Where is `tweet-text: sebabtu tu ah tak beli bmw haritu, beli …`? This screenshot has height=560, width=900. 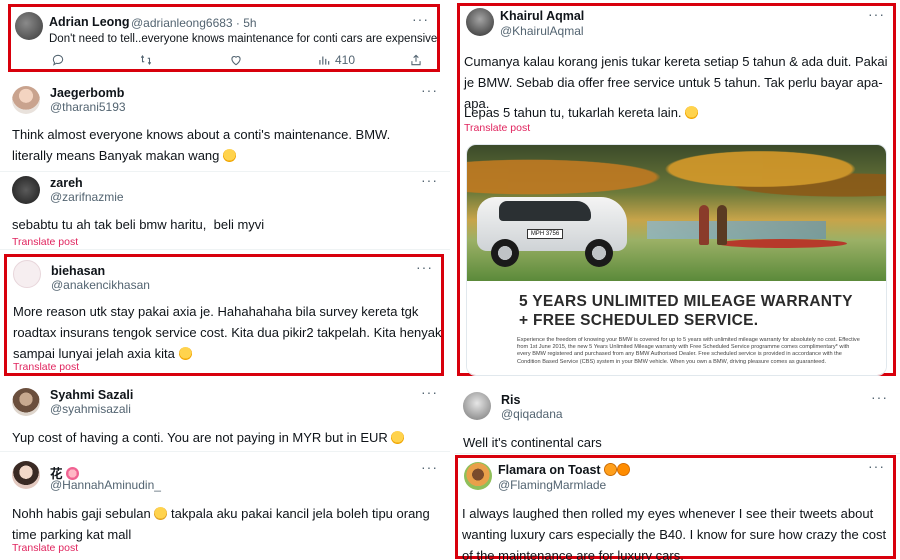 tweet-text: sebabtu tu ah tak beli bmw haritu, beli … is located at coordinates (138, 224).